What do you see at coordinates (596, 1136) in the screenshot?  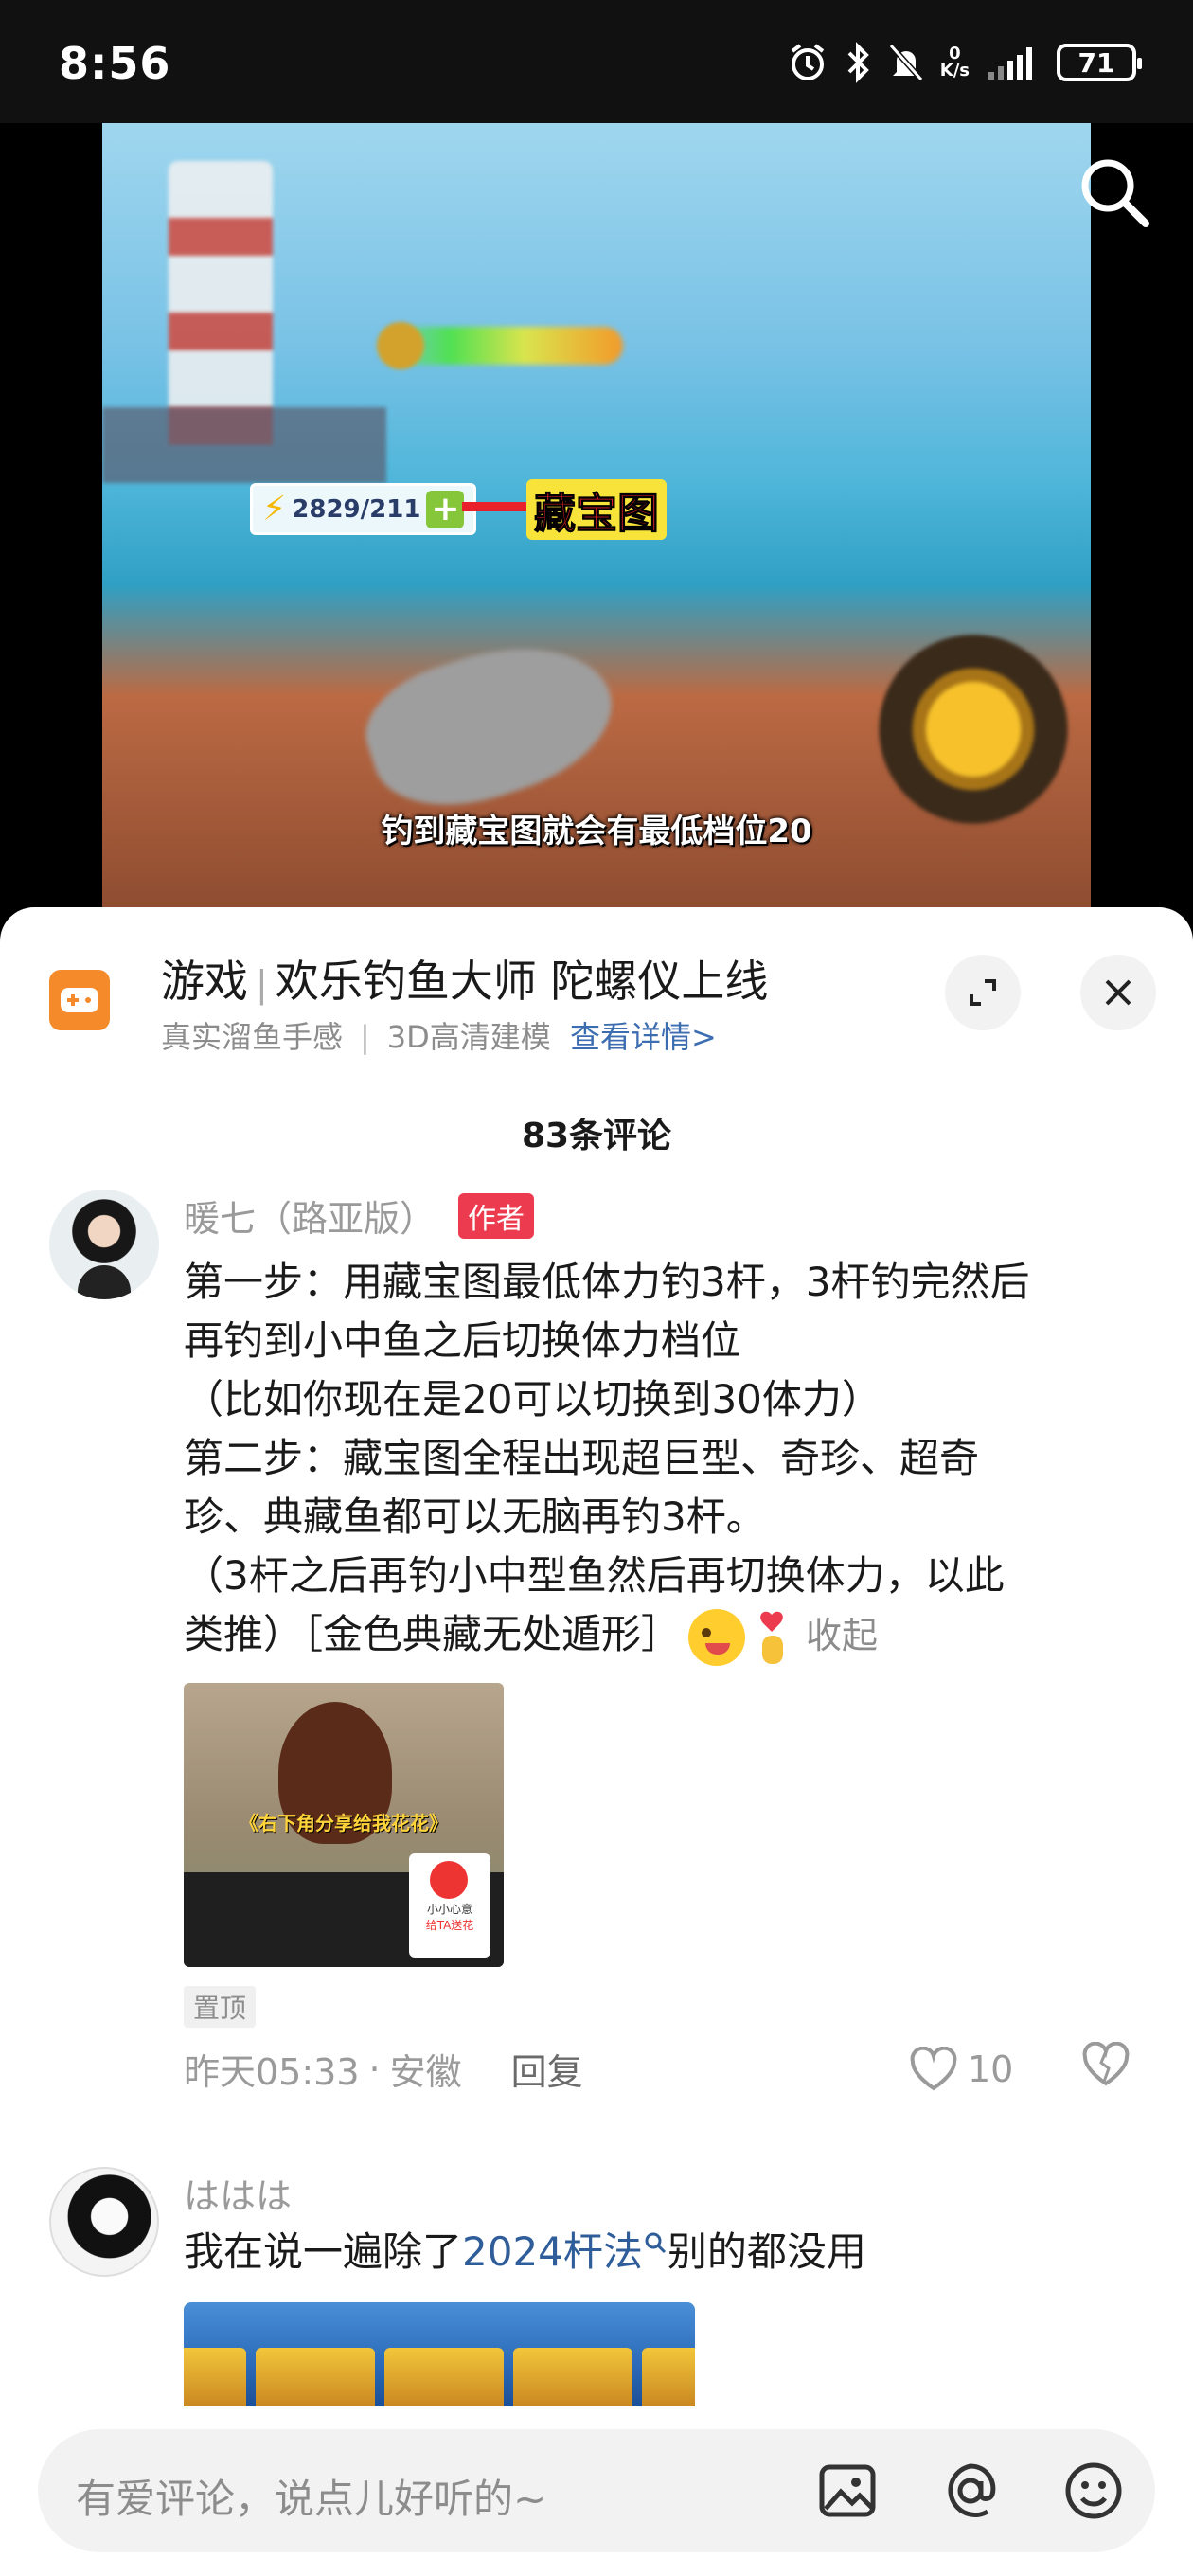 I see `comment-count: 83条评论` at bounding box center [596, 1136].